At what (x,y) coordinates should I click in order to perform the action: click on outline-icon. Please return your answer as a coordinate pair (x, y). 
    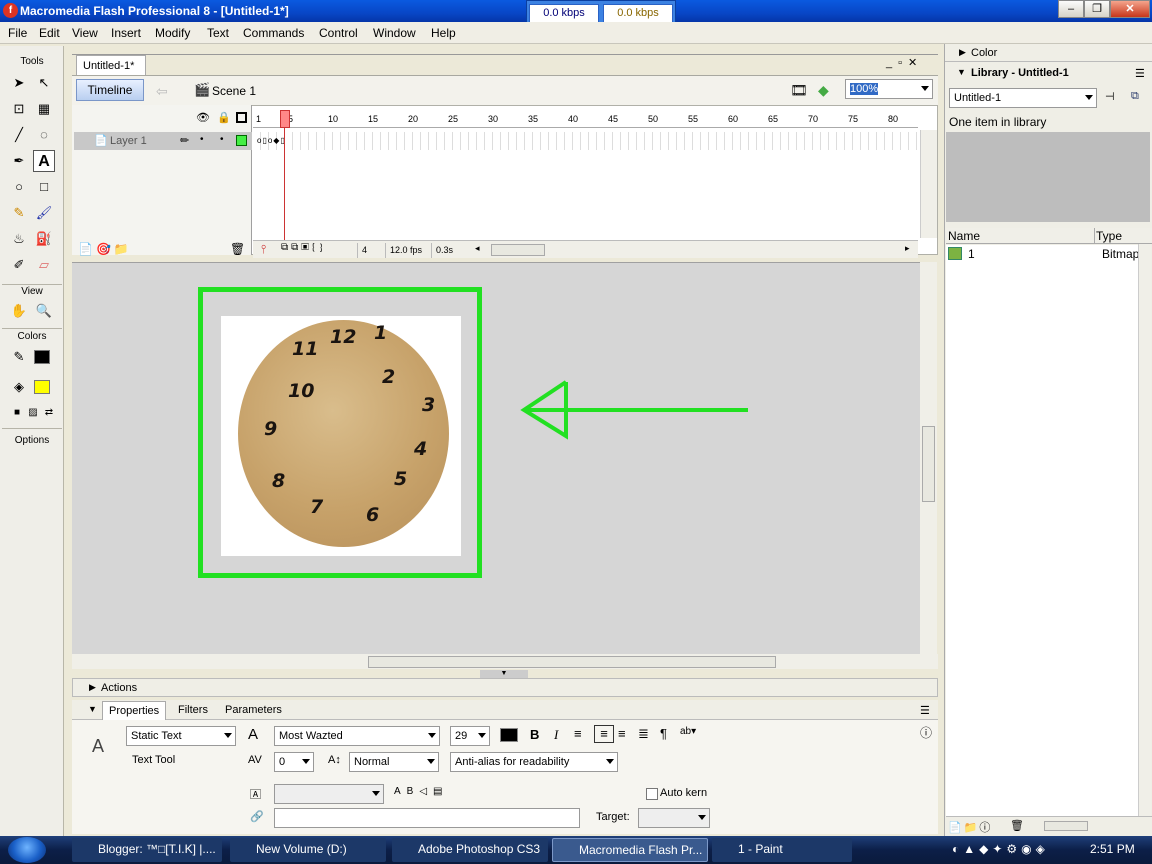
    Looking at the image, I should click on (241, 117).